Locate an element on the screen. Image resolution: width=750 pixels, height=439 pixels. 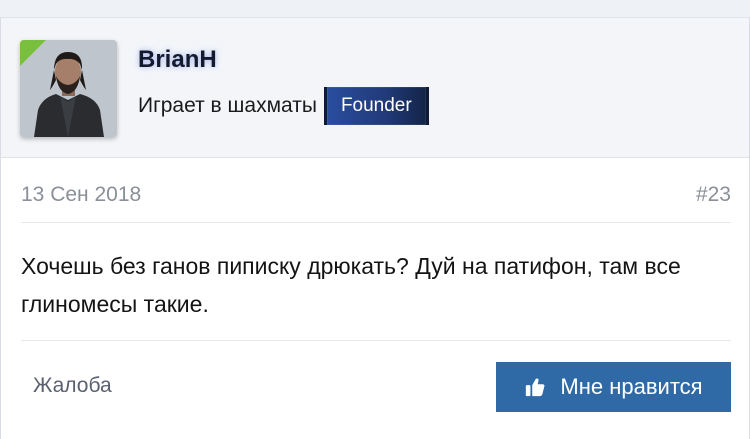
previous-post-edge is located at coordinates (375, 9).